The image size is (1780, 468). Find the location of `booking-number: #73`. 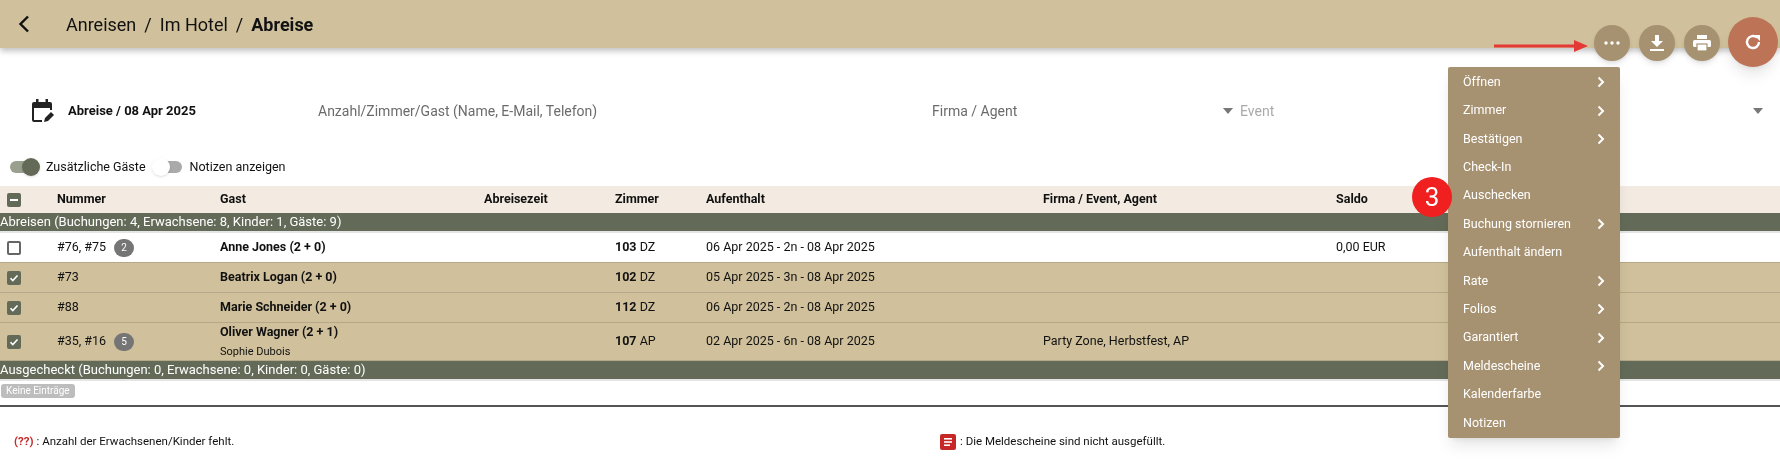

booking-number: #73 is located at coordinates (68, 277).